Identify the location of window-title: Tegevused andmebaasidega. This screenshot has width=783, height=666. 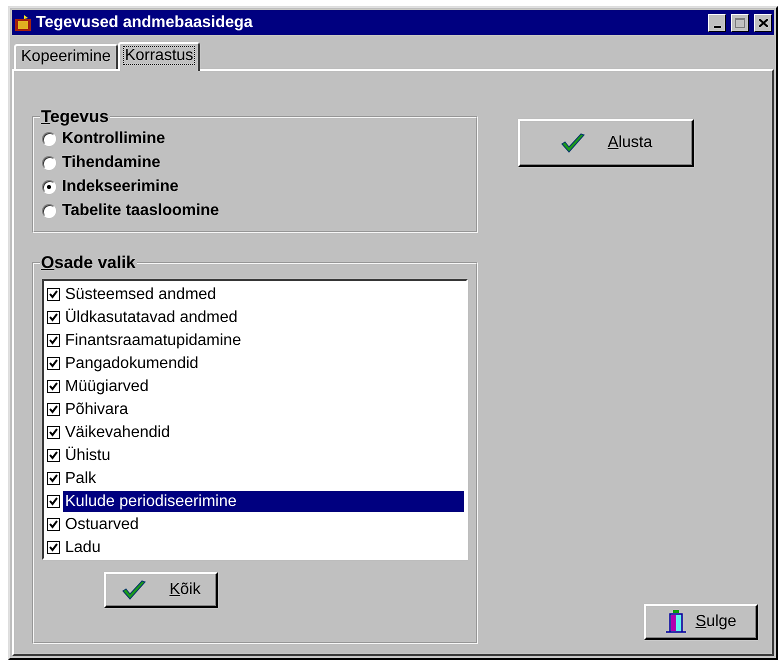
(145, 23).